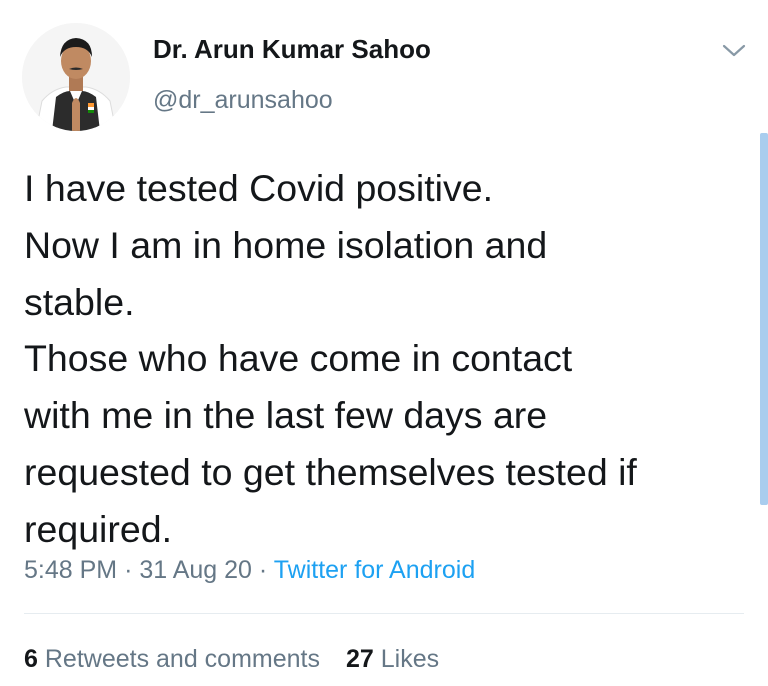 The image size is (768, 686). I want to click on chevron-down-icon, so click(734, 51).